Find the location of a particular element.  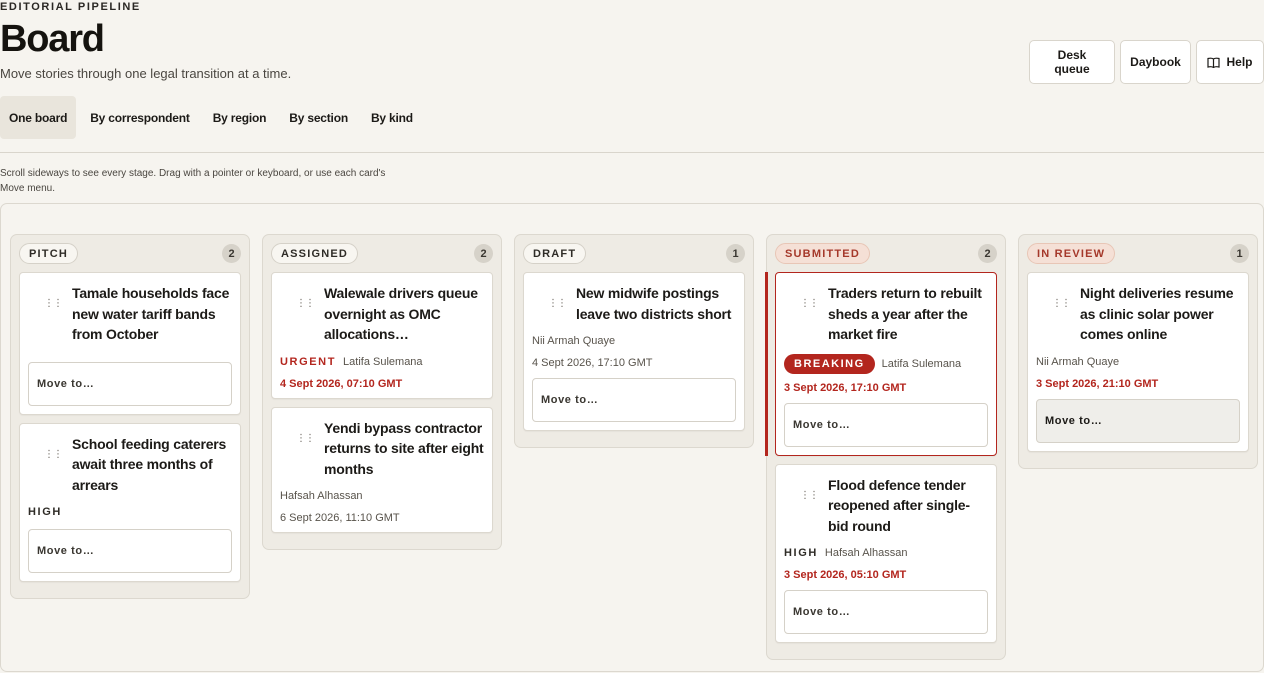

tab-divider is located at coordinates (632, 152).